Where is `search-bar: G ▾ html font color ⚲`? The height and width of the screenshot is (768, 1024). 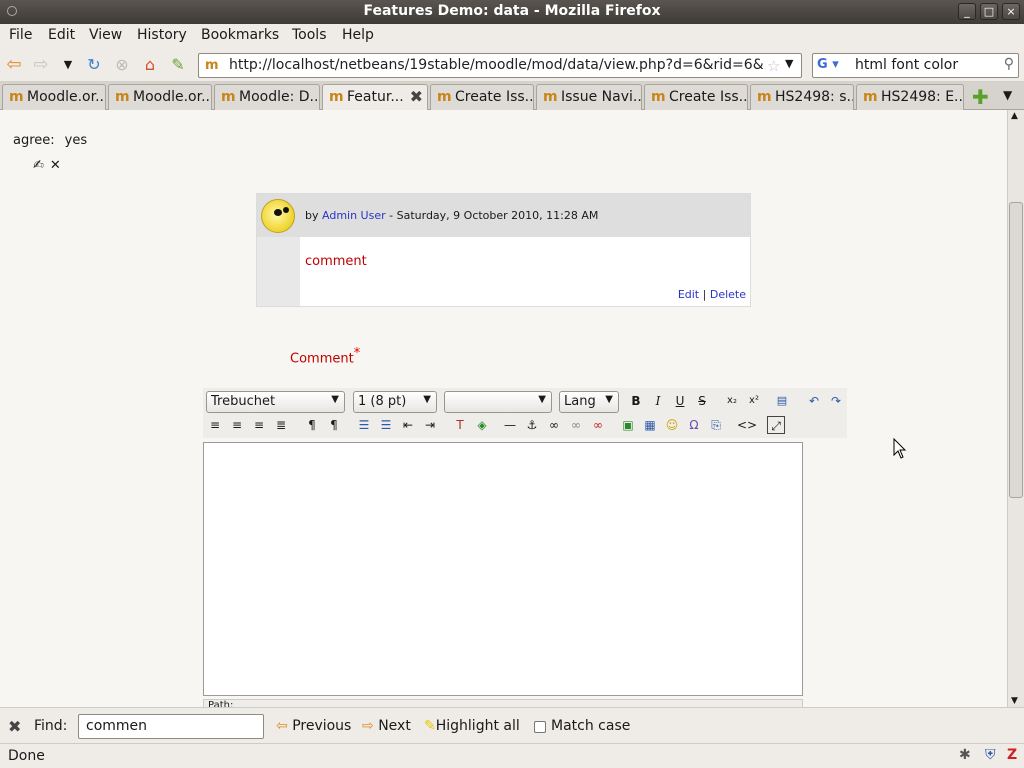
search-bar: G ▾ html font color ⚲ is located at coordinates (915, 65).